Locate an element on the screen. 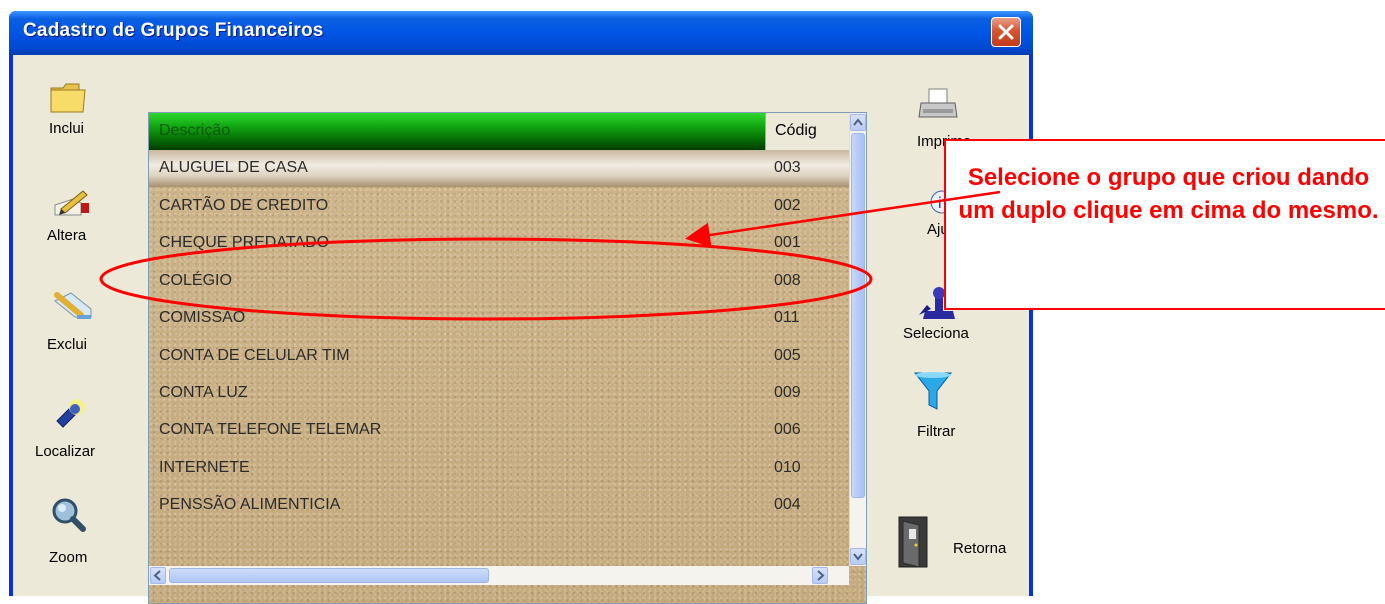 The image size is (1385, 604). annotation-overlay is located at coordinates (550, 255).